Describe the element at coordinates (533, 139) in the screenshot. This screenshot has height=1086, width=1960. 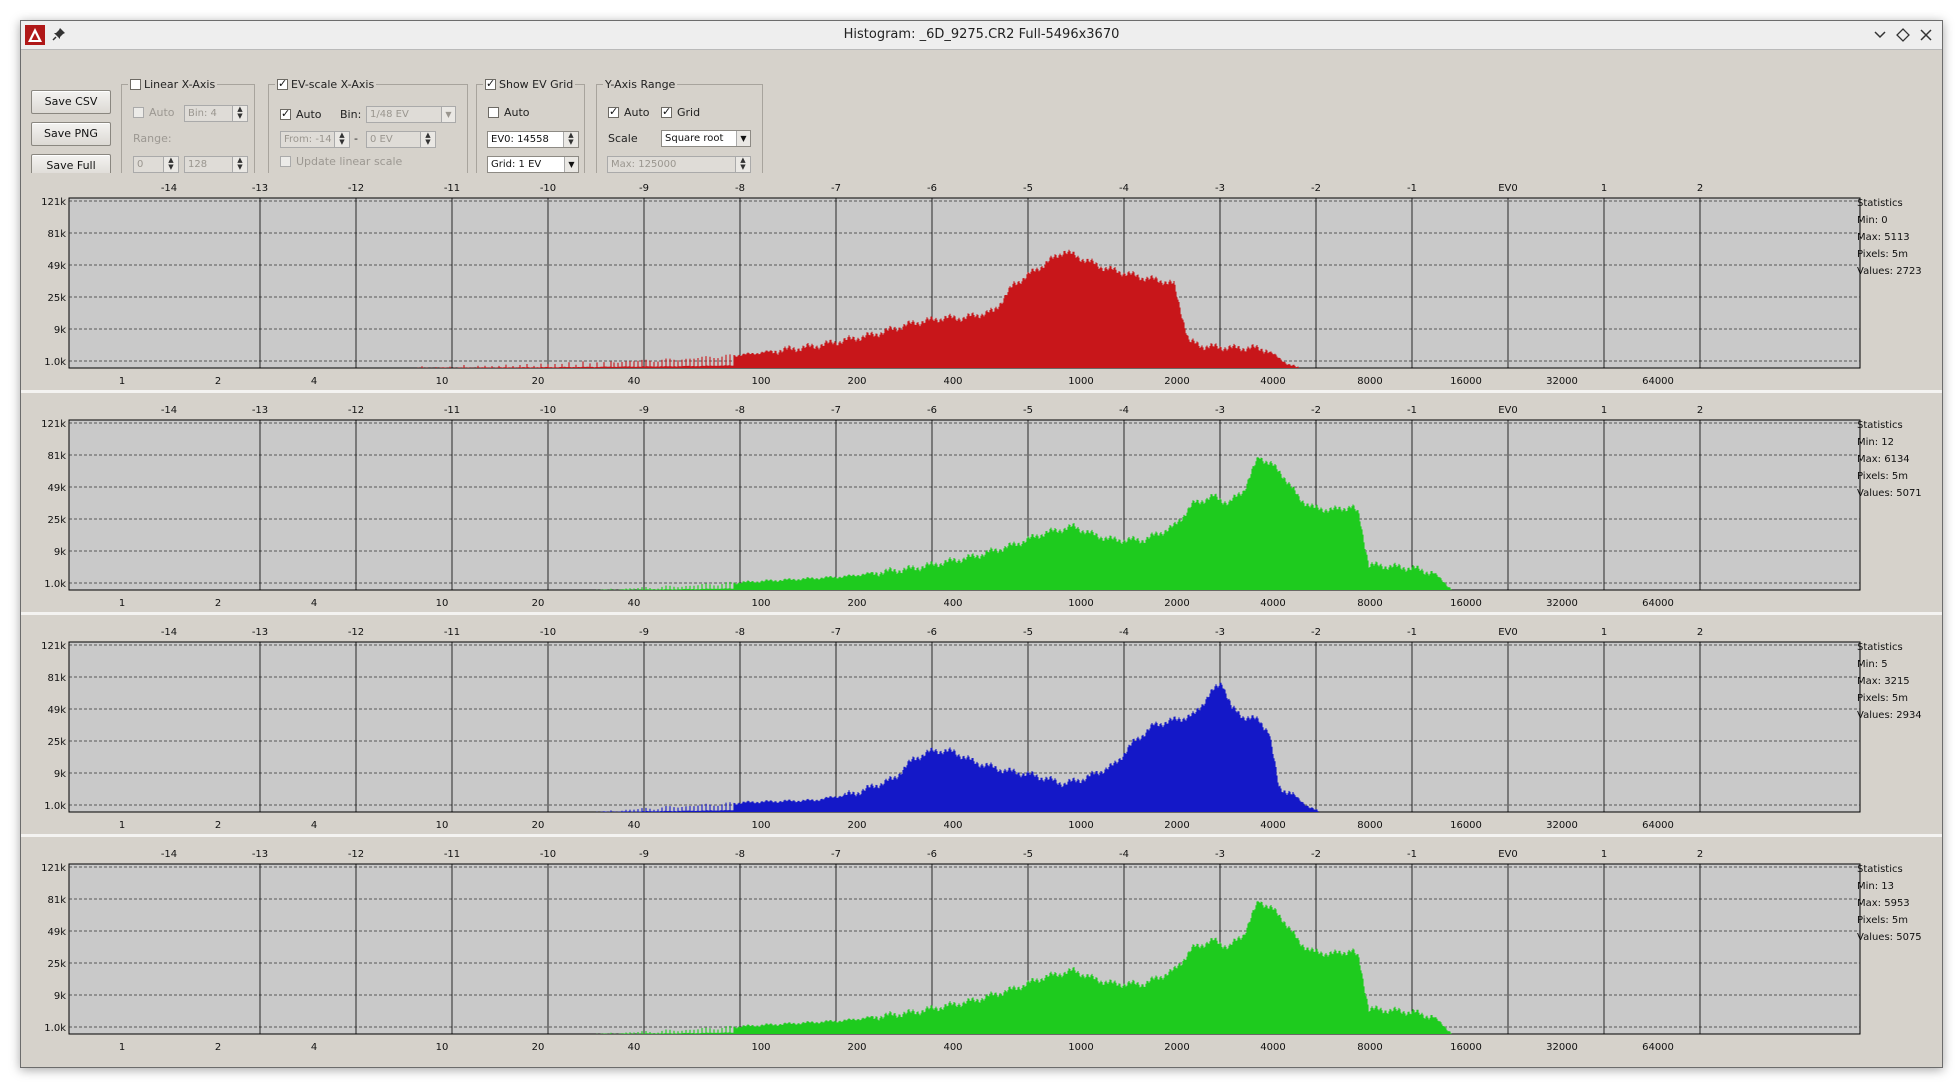
I see `ev0-spinner: EV0: 14558 ▲ ▼` at that location.